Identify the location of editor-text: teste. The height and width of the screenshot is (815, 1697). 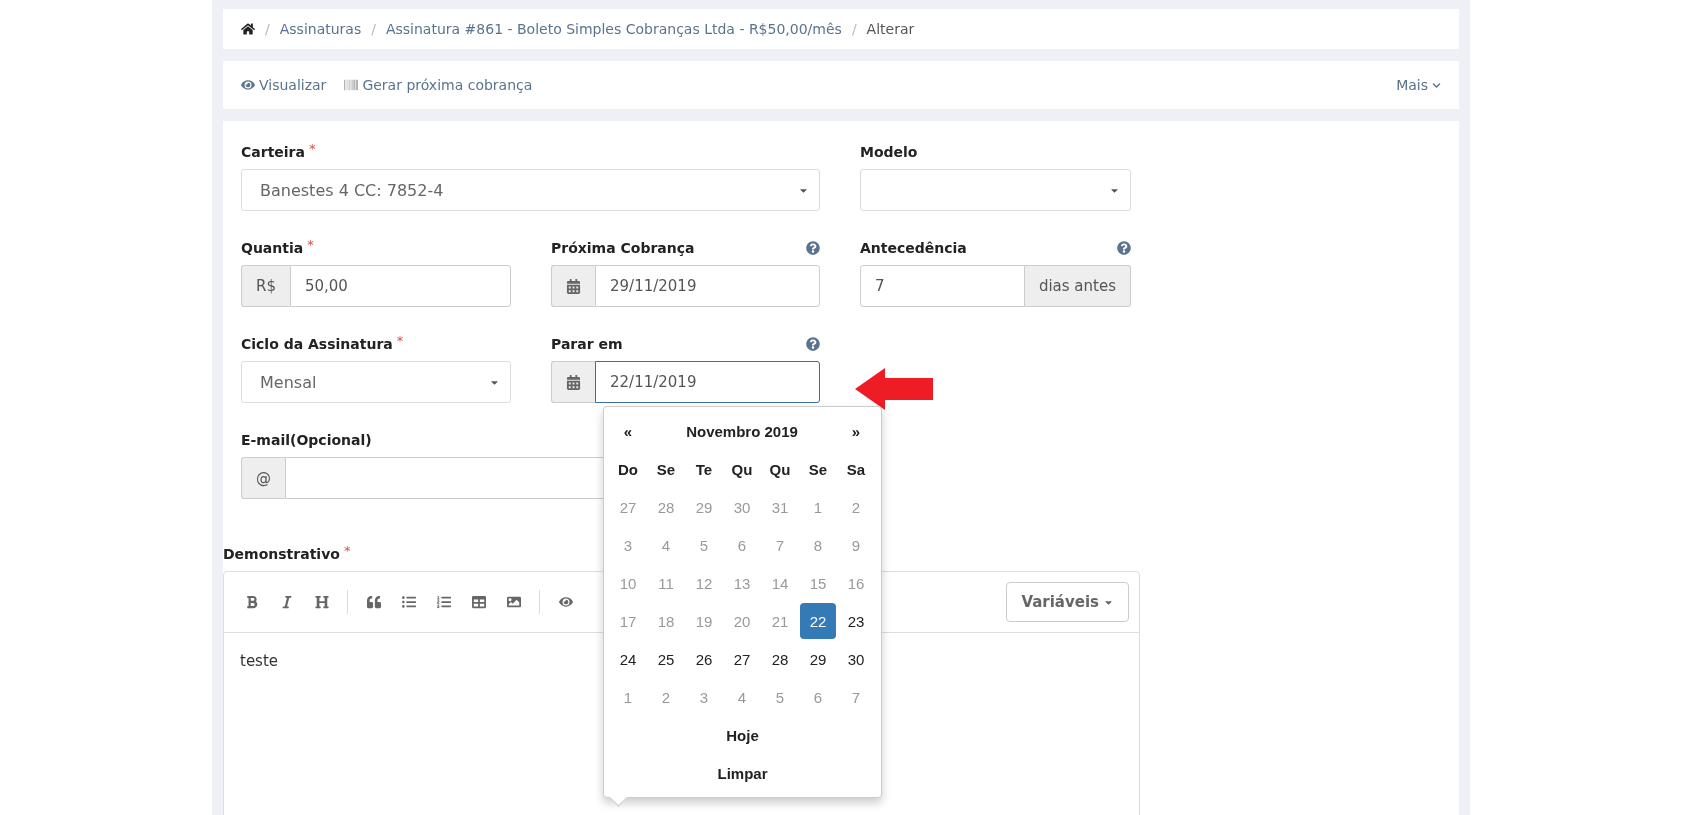
(259, 661).